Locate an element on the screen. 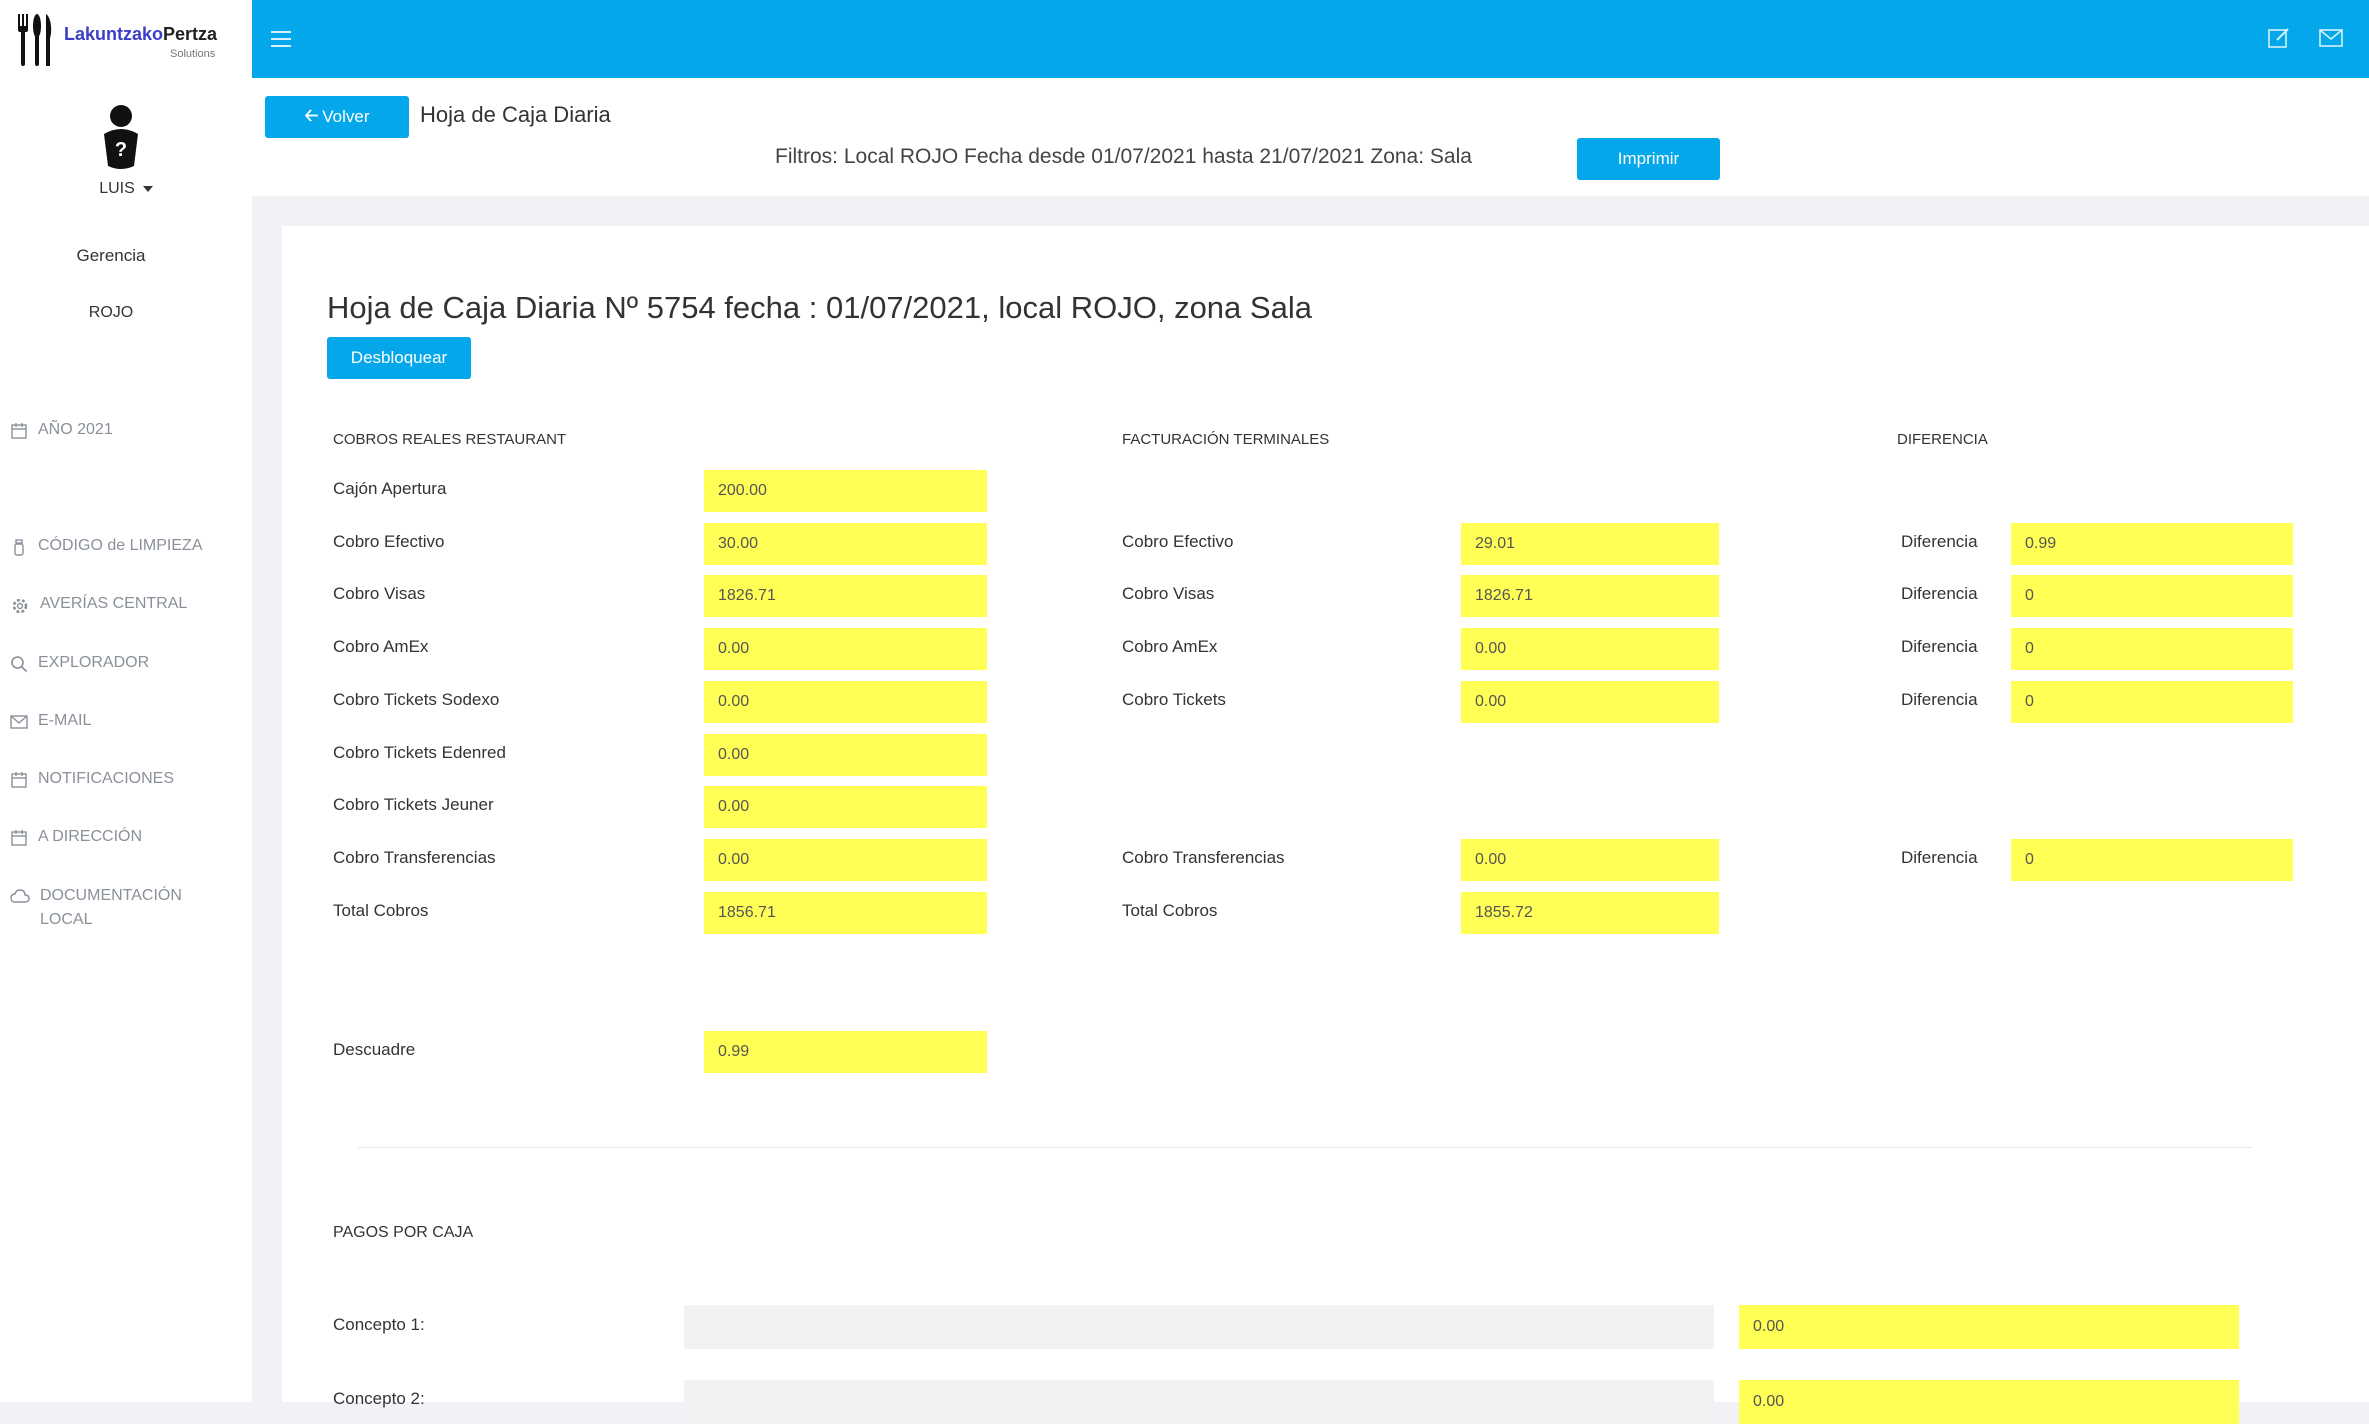  cobros-label: Cobro Visas is located at coordinates (379, 593).